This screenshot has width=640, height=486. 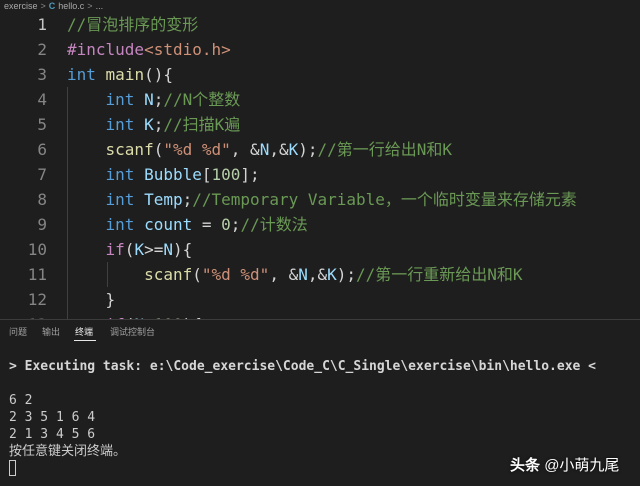 What do you see at coordinates (37, 274) in the screenshot?
I see `line-number: 11` at bounding box center [37, 274].